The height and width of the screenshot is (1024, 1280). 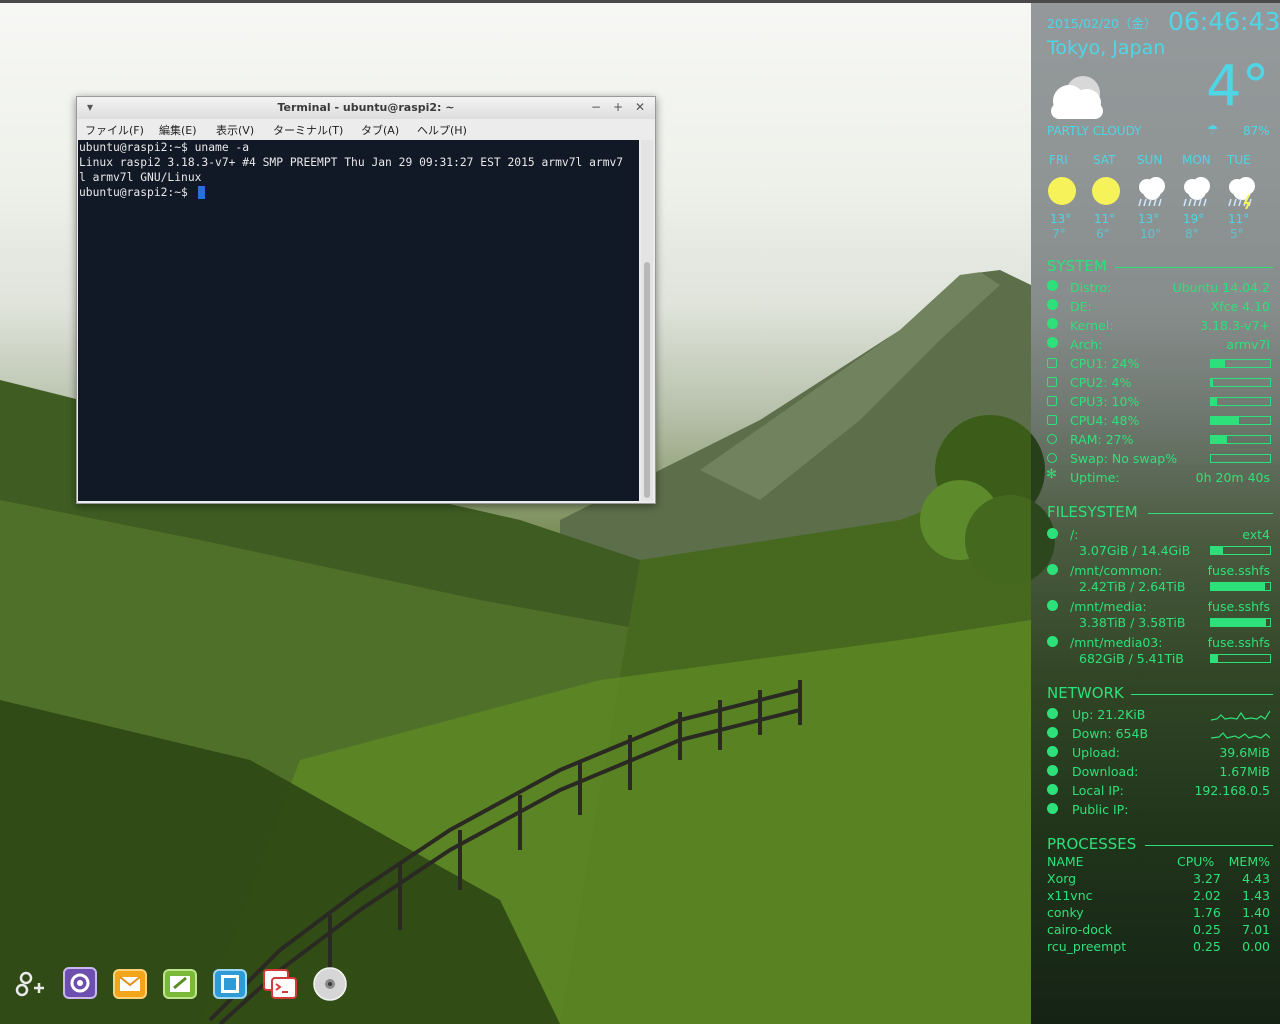 What do you see at coordinates (1240, 382) in the screenshot?
I see `cpu2-bar` at bounding box center [1240, 382].